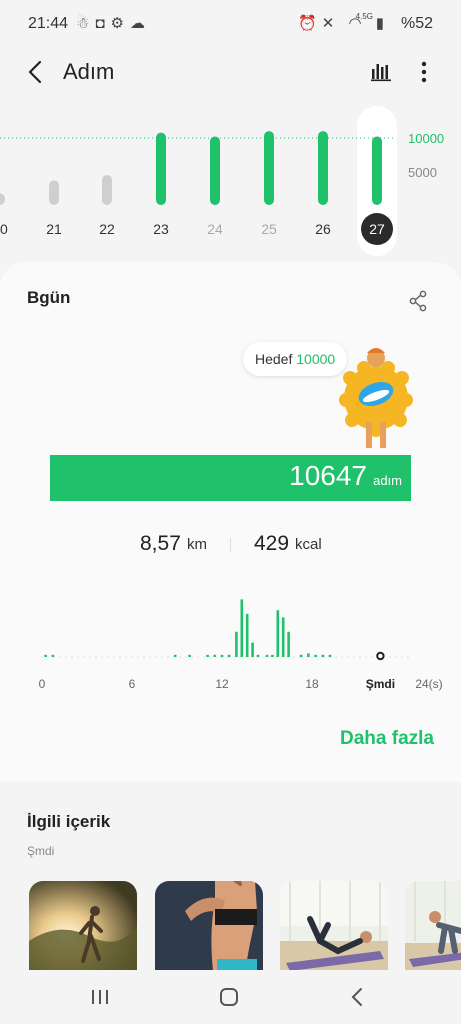  What do you see at coordinates (69, 821) in the screenshot?
I see `related-content-title: İlgili içerik` at bounding box center [69, 821].